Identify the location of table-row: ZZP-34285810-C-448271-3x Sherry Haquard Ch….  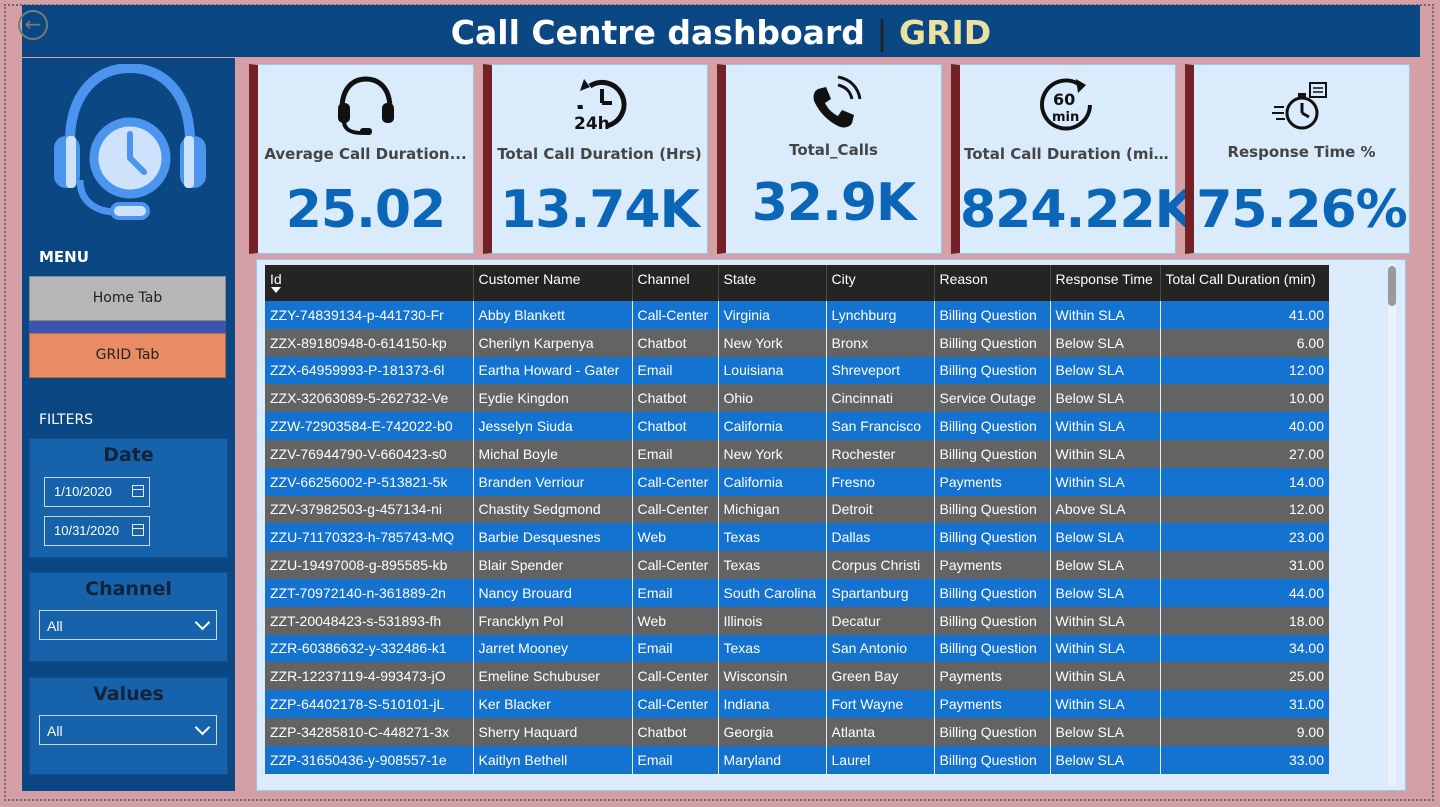
(797, 731).